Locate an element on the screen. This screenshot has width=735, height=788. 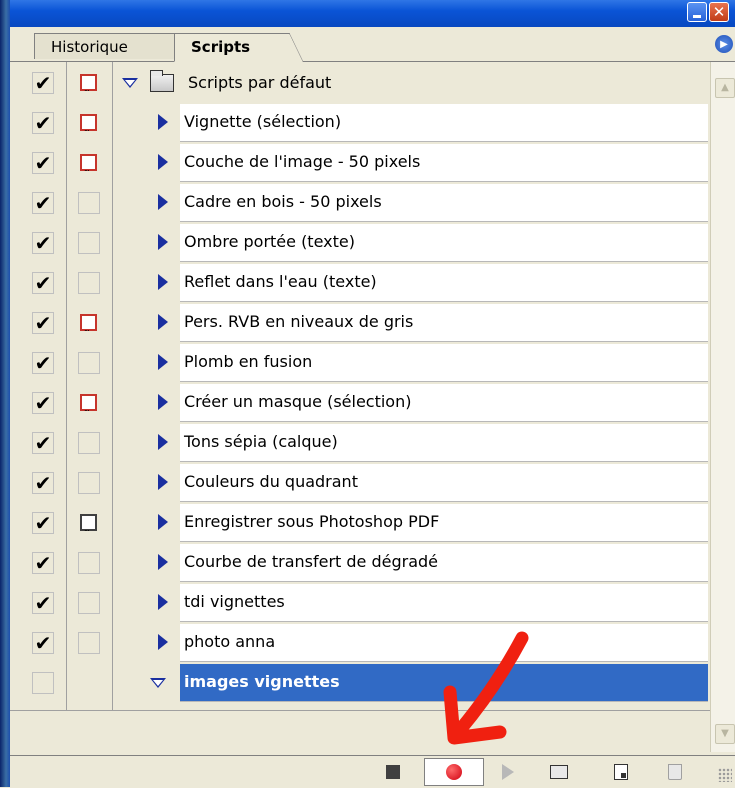
action-label: Enregistrer sous Photoshop PDF is located at coordinates (444, 523).